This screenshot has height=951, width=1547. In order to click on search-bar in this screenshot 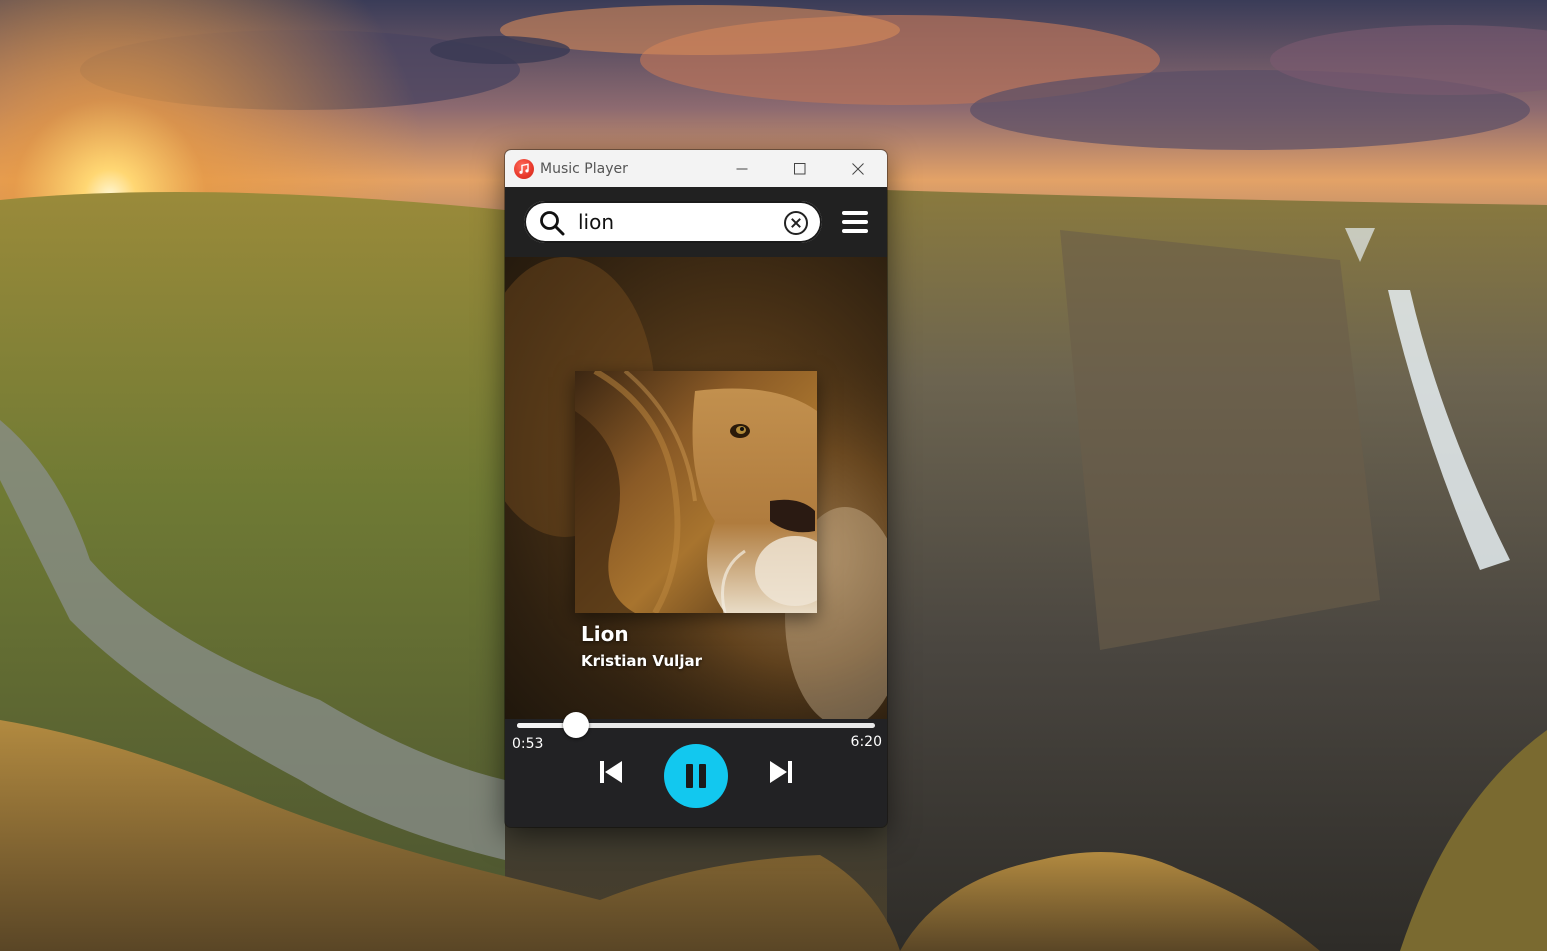, I will do `click(696, 222)`.